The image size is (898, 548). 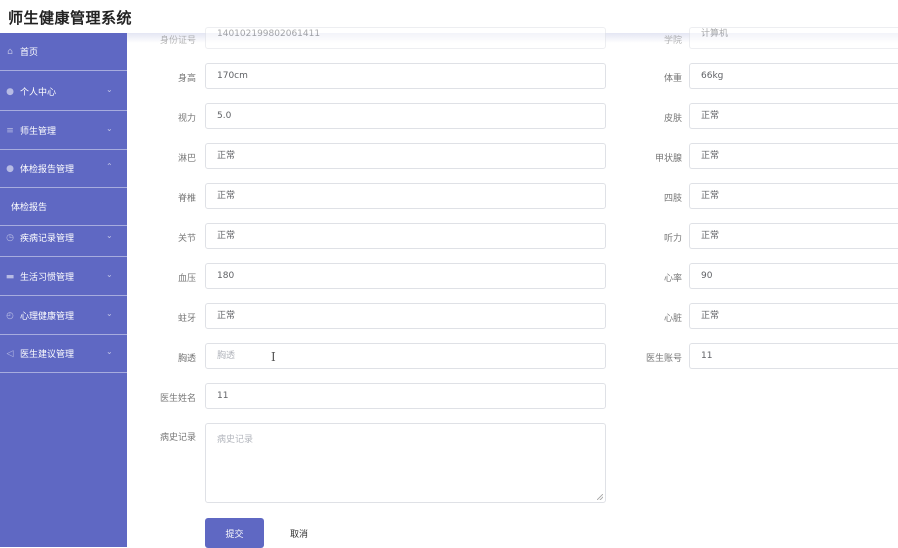 What do you see at coordinates (600, 497) in the screenshot?
I see `resize-handle-icon` at bounding box center [600, 497].